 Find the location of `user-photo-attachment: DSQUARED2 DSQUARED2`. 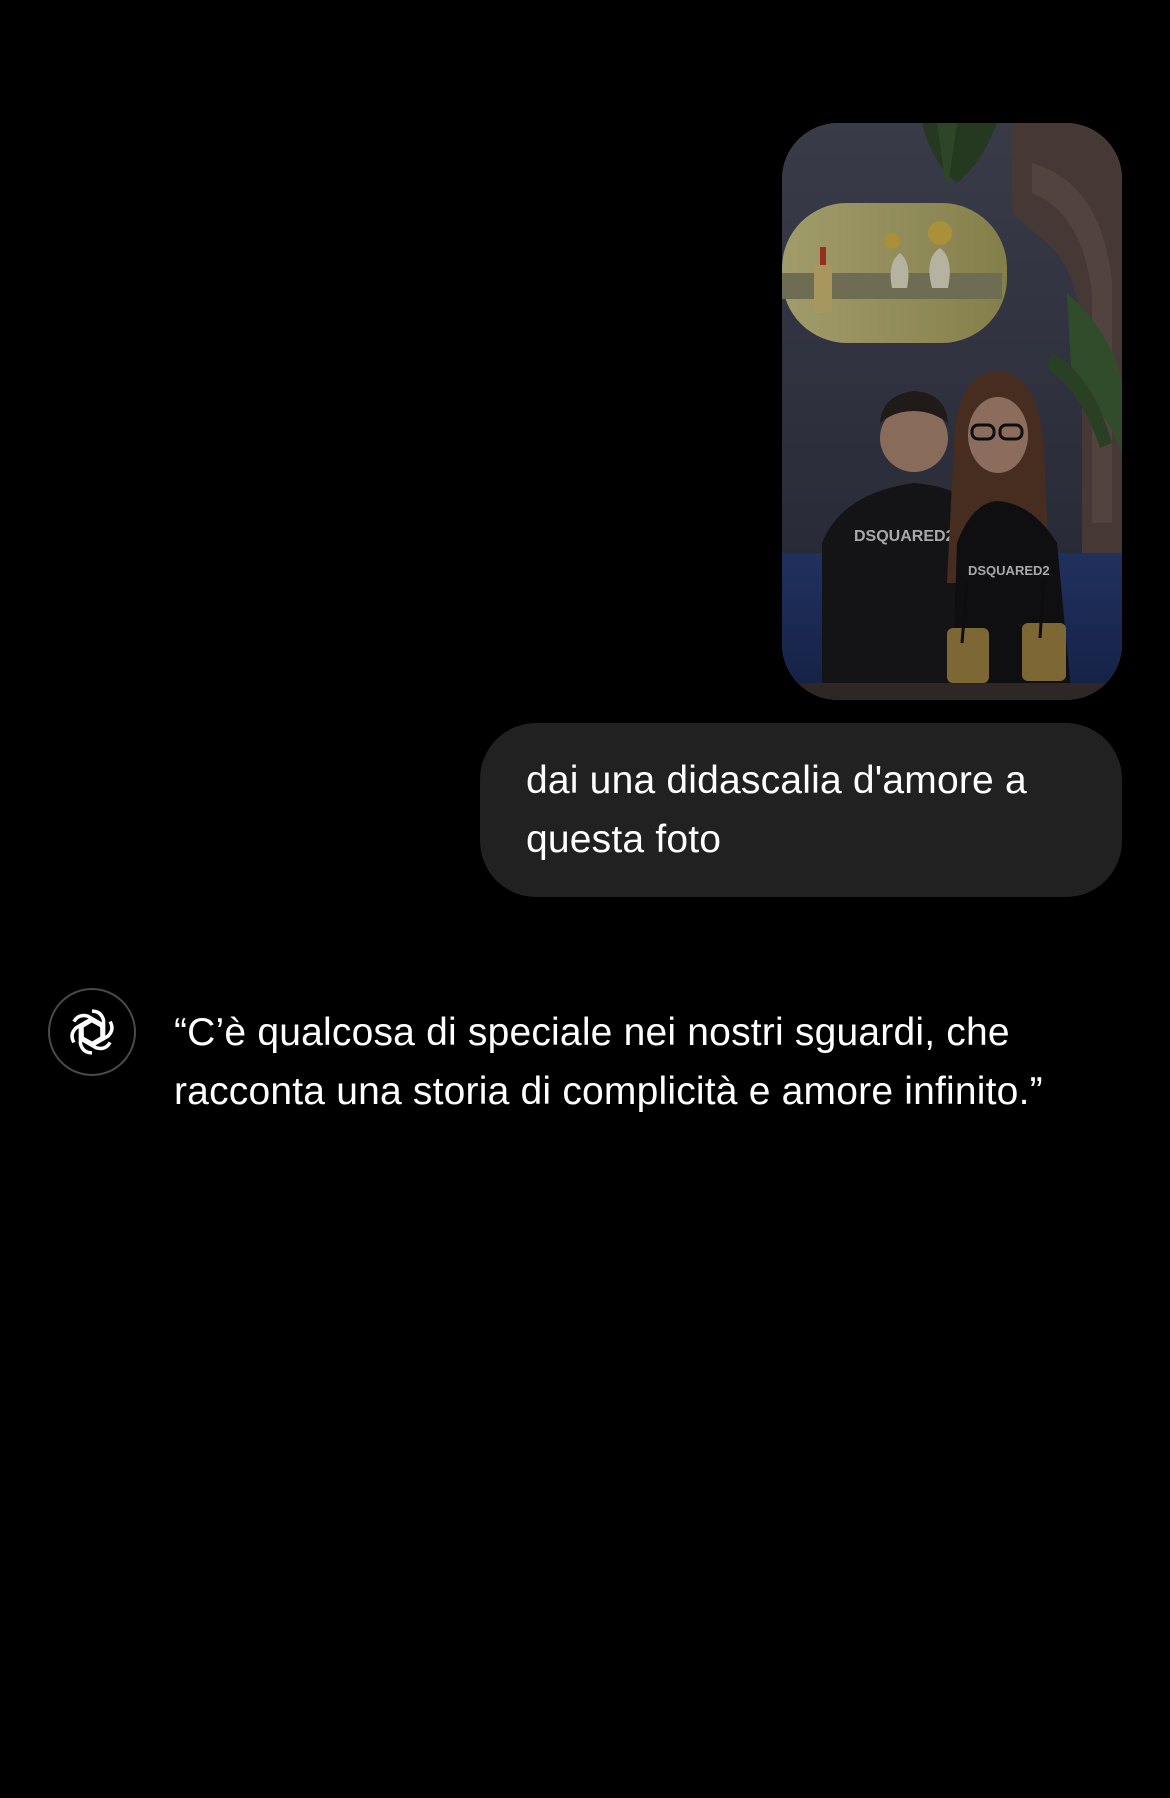

user-photo-attachment: DSQUARED2 DSQUARED2 is located at coordinates (952, 411).